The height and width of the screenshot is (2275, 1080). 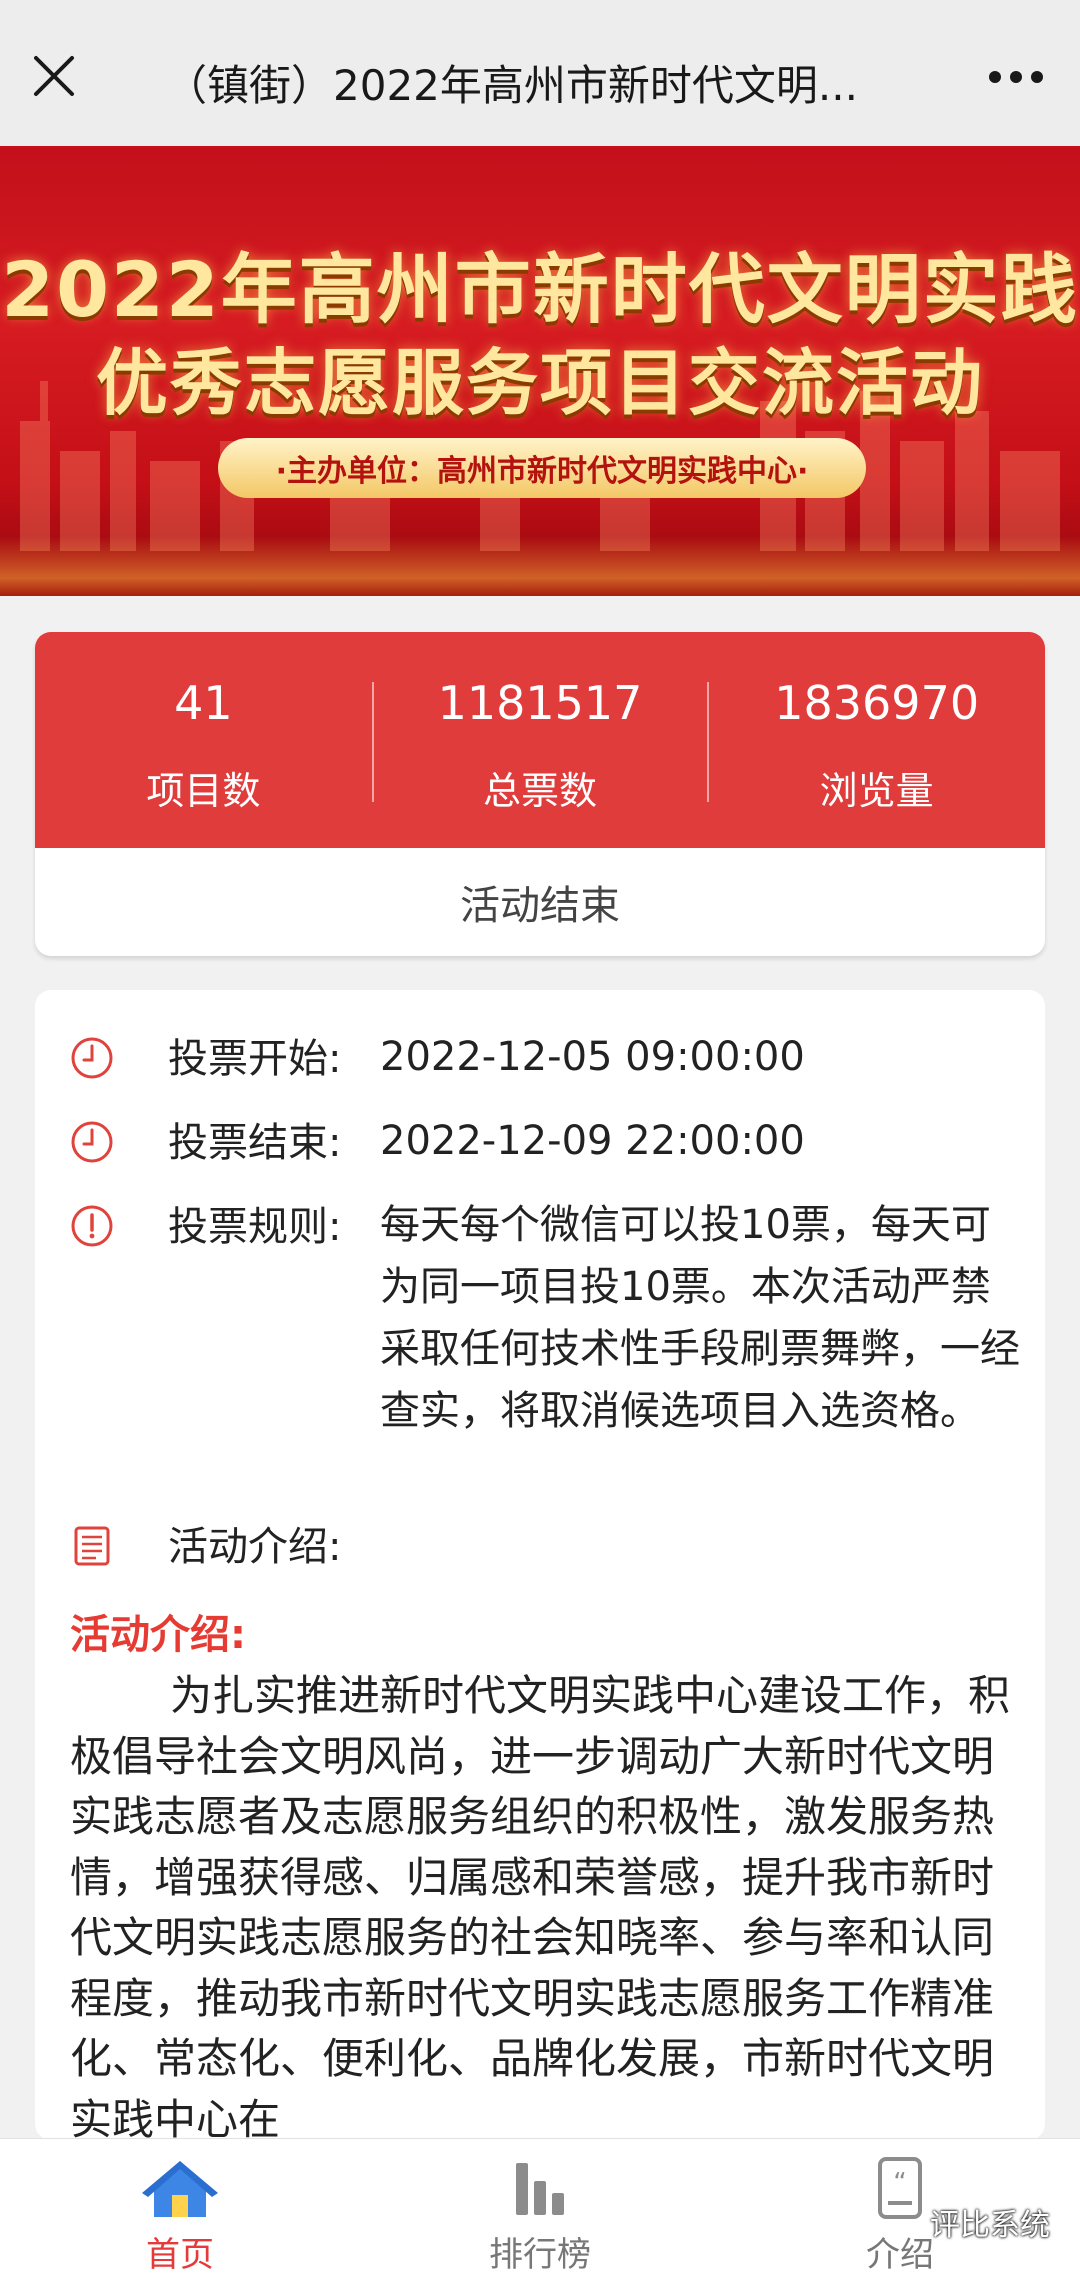 I want to click on stat-value: 41, so click(x=203, y=703).